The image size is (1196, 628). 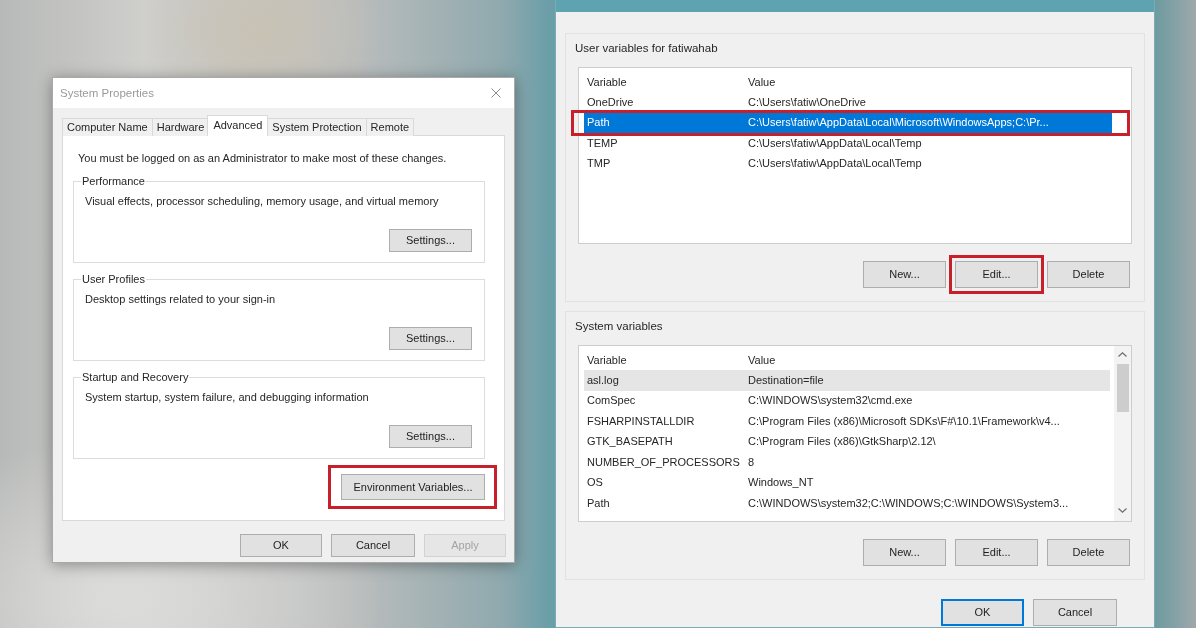 I want to click on variable-value: C:\WINDOWS\system32\cmd.exe, so click(x=830, y=401).